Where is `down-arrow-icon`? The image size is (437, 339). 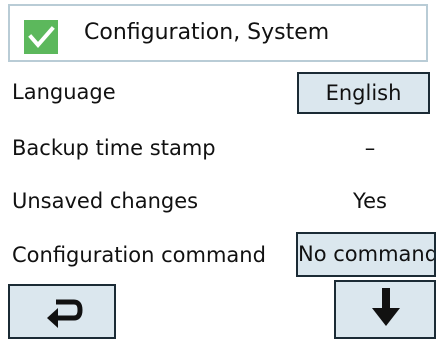
down-arrow-icon is located at coordinates (386, 307).